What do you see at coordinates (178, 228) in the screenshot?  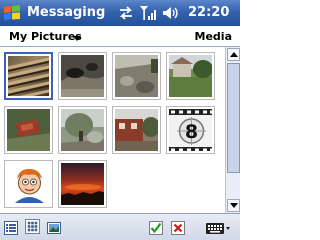 I see `cancel-x-icon` at bounding box center [178, 228].